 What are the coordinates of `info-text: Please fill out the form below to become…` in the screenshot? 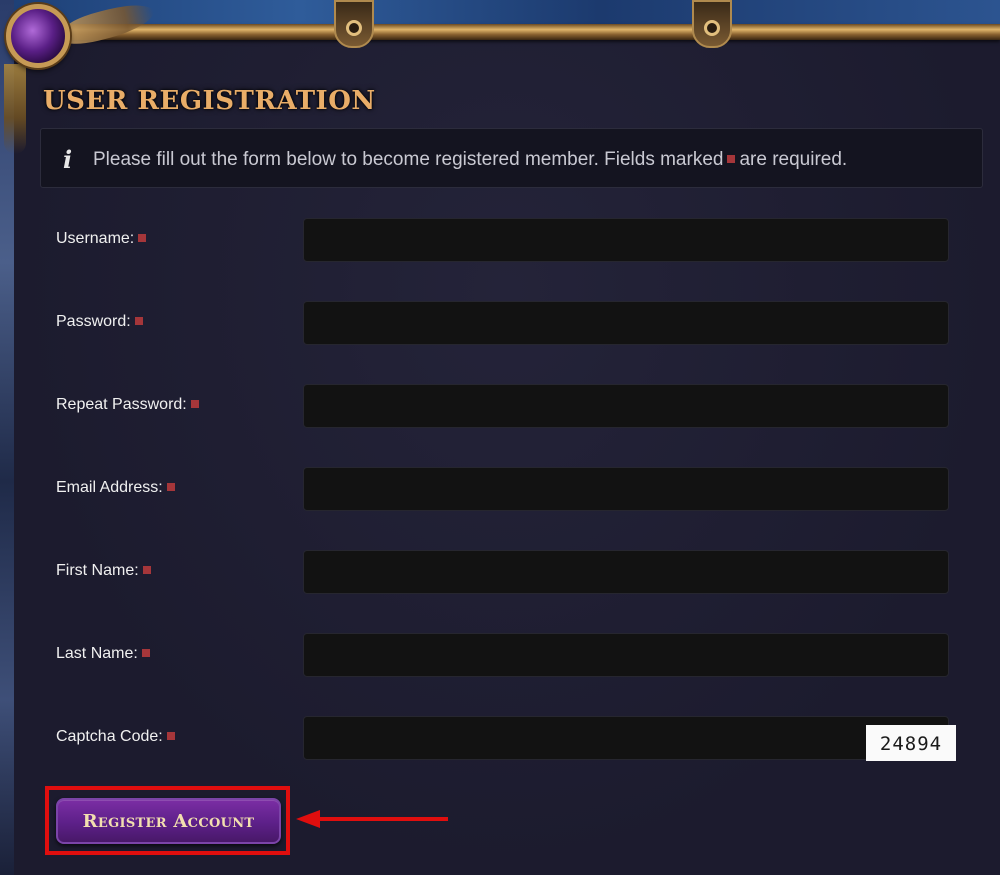 It's located at (470, 160).